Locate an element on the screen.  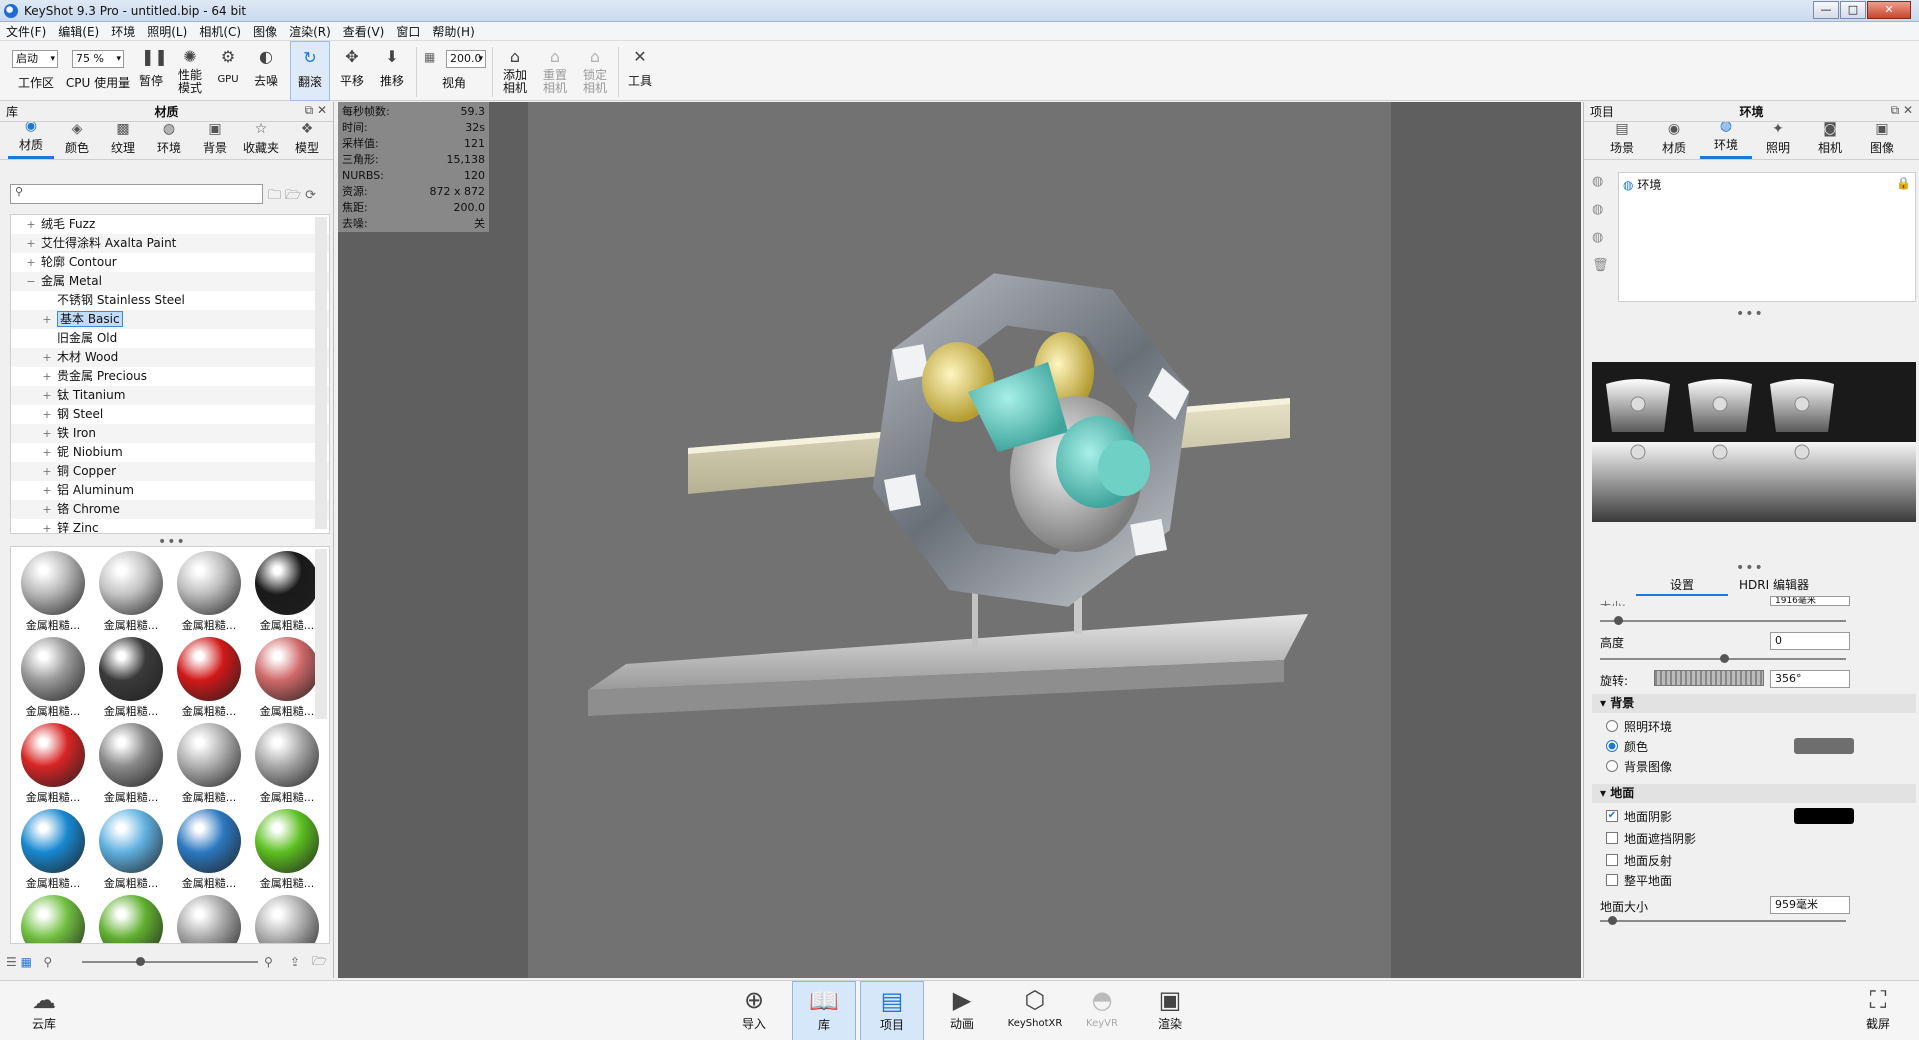
delete-icon: 🗑 is located at coordinates (1601, 272).